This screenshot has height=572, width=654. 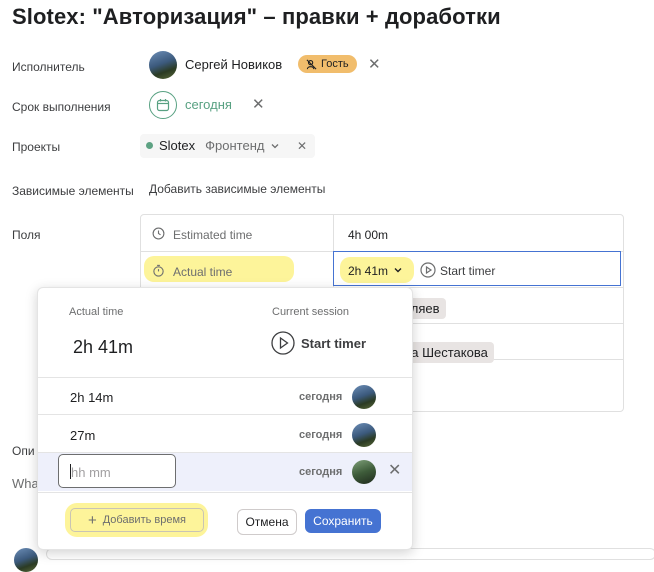 What do you see at coordinates (61, 107) in the screenshot?
I see `due-date-label: Срок выполнения` at bounding box center [61, 107].